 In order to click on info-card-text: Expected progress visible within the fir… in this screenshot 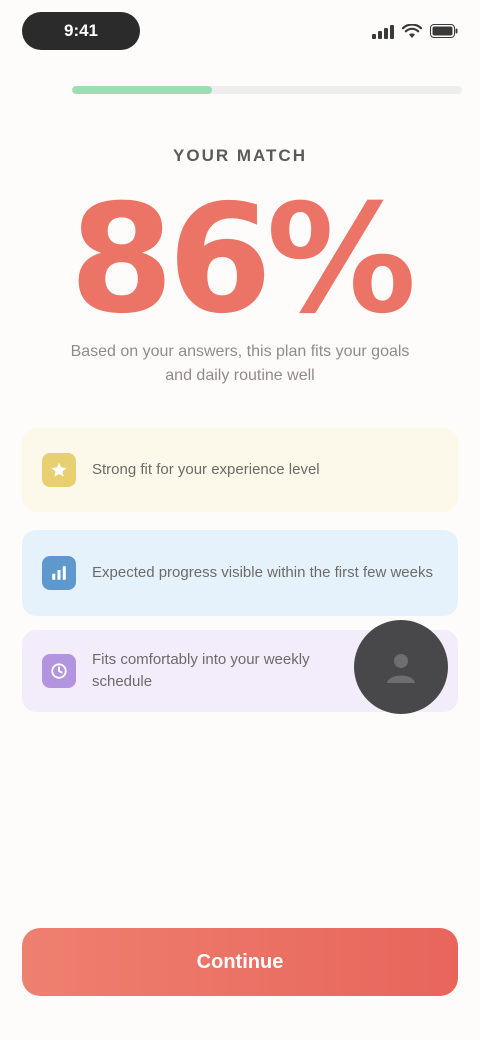, I will do `click(262, 572)`.